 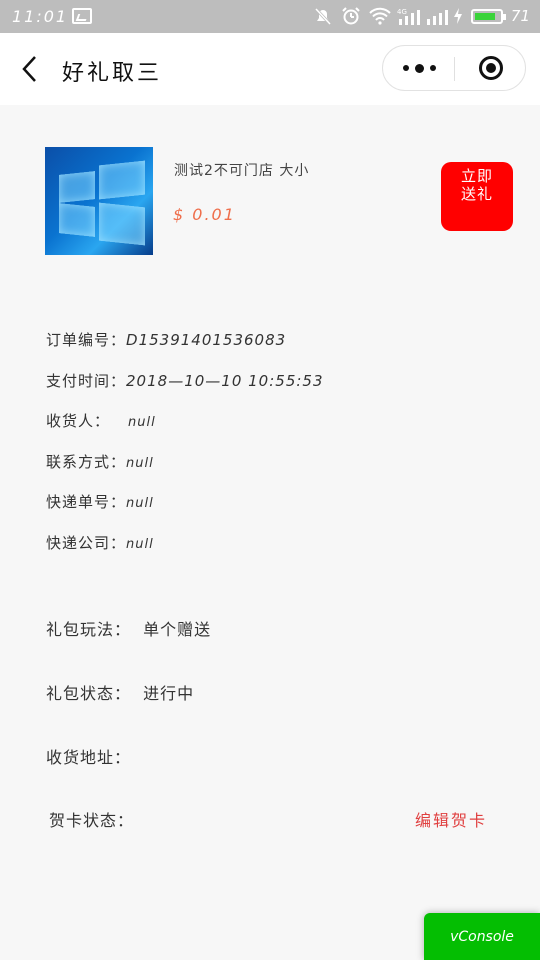 I want to click on contact-row: 联系方式：null, so click(x=100, y=461).